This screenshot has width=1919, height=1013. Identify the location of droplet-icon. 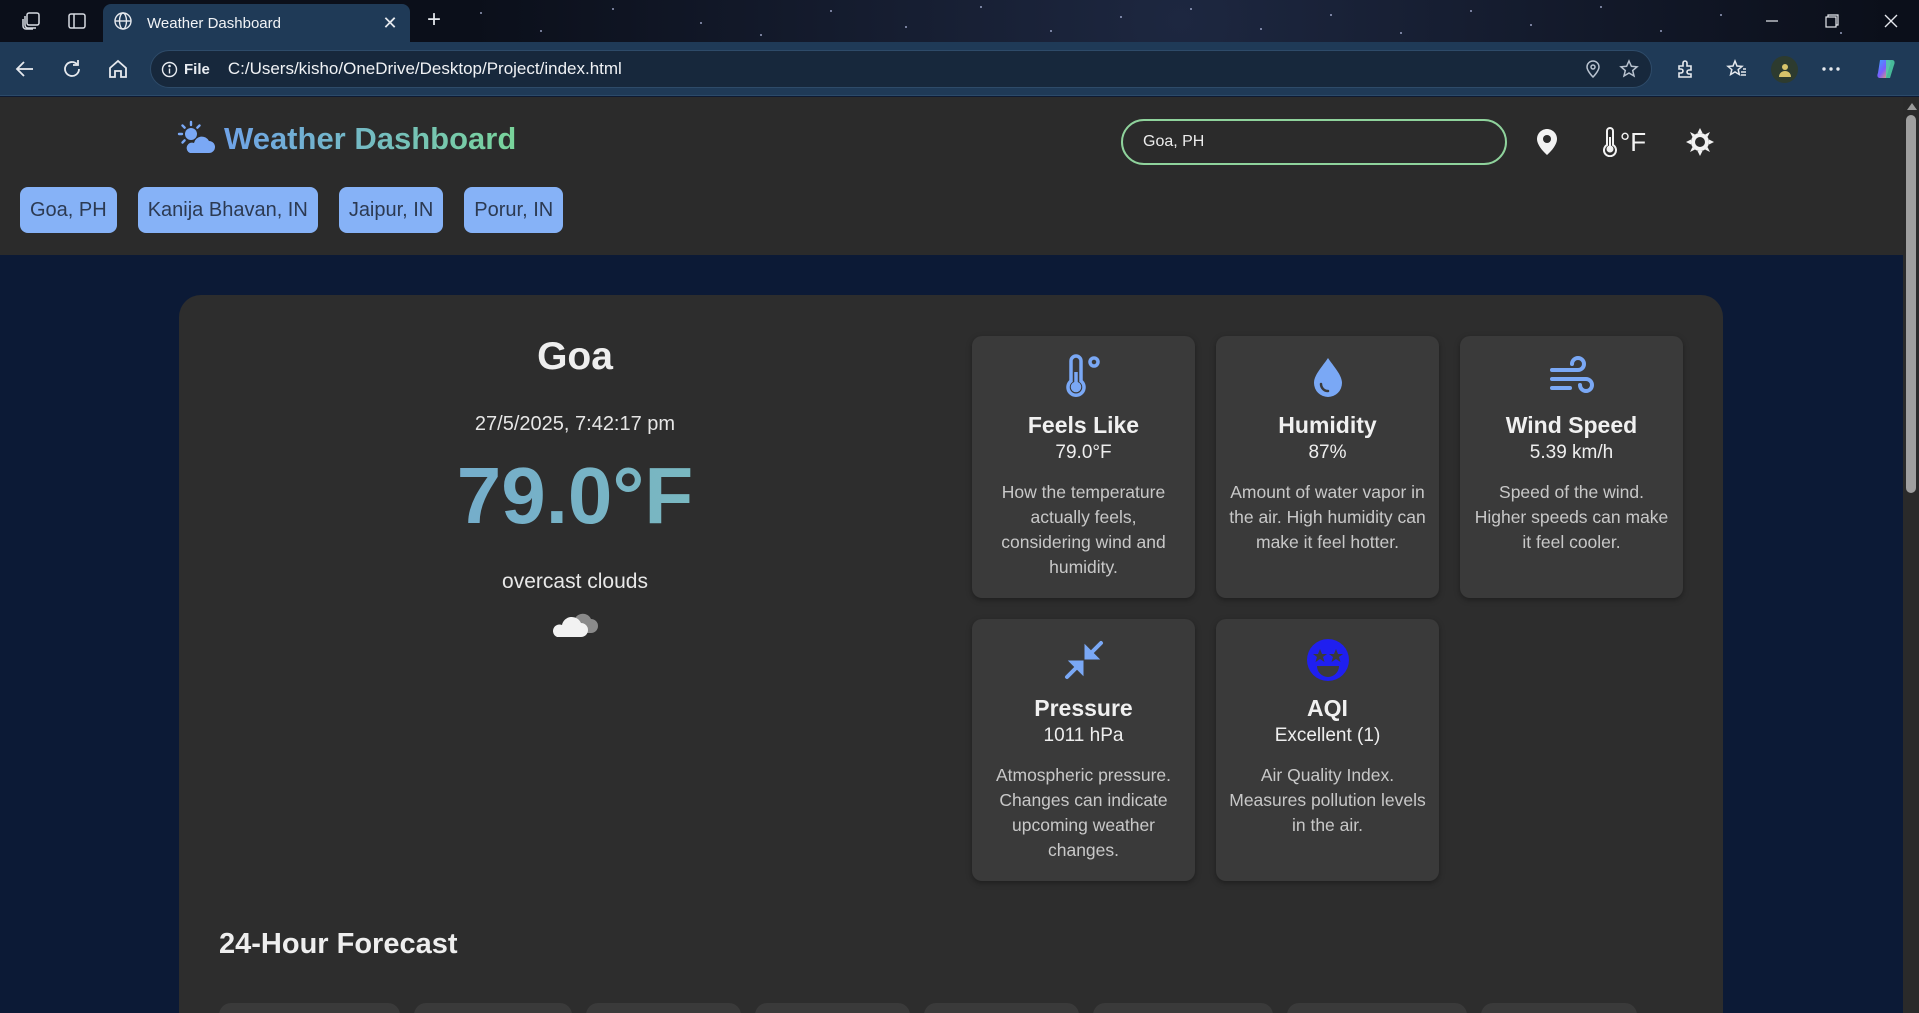
(1327, 377).